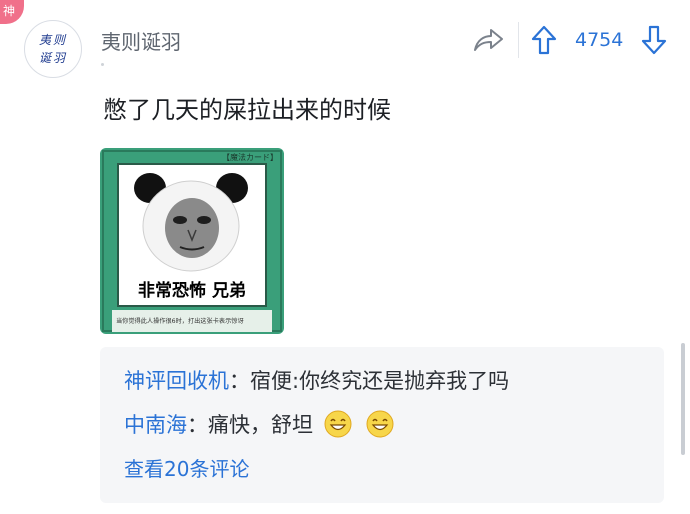 The width and height of the screenshot is (690, 514). I want to click on upvote-icon, so click(544, 40).